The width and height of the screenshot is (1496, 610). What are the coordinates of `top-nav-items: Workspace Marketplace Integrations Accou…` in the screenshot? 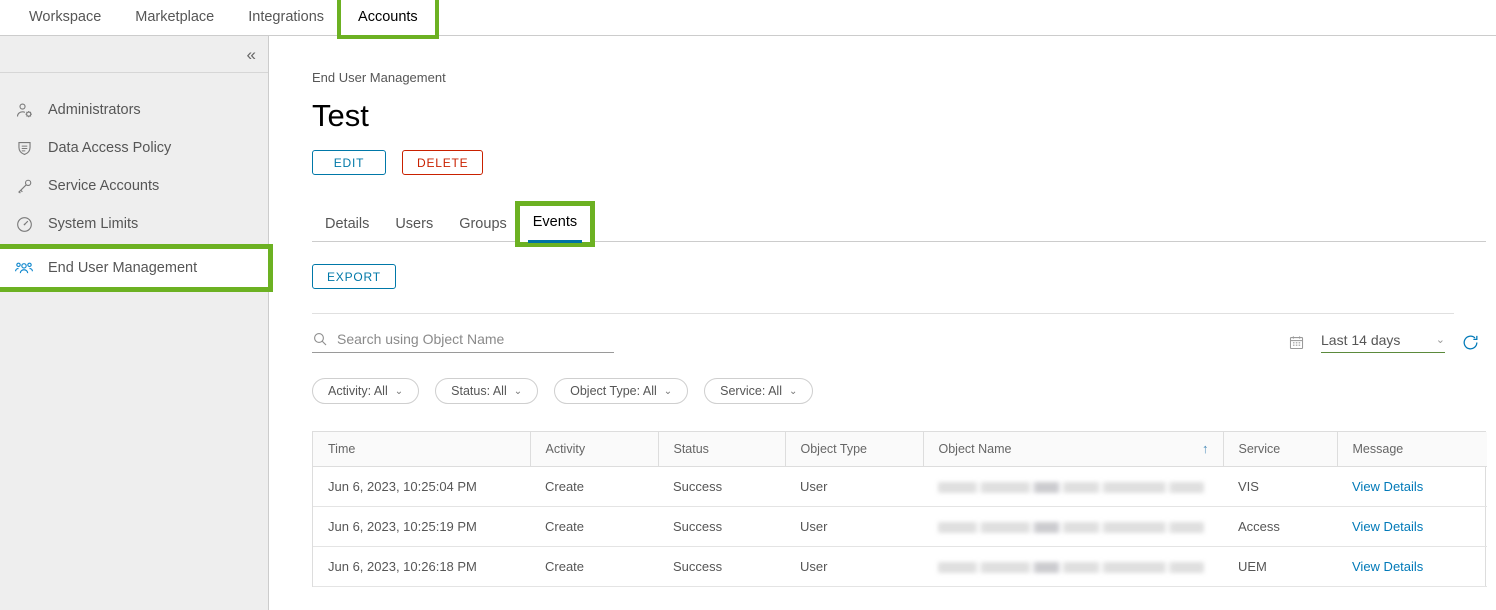 It's located at (748, 19).